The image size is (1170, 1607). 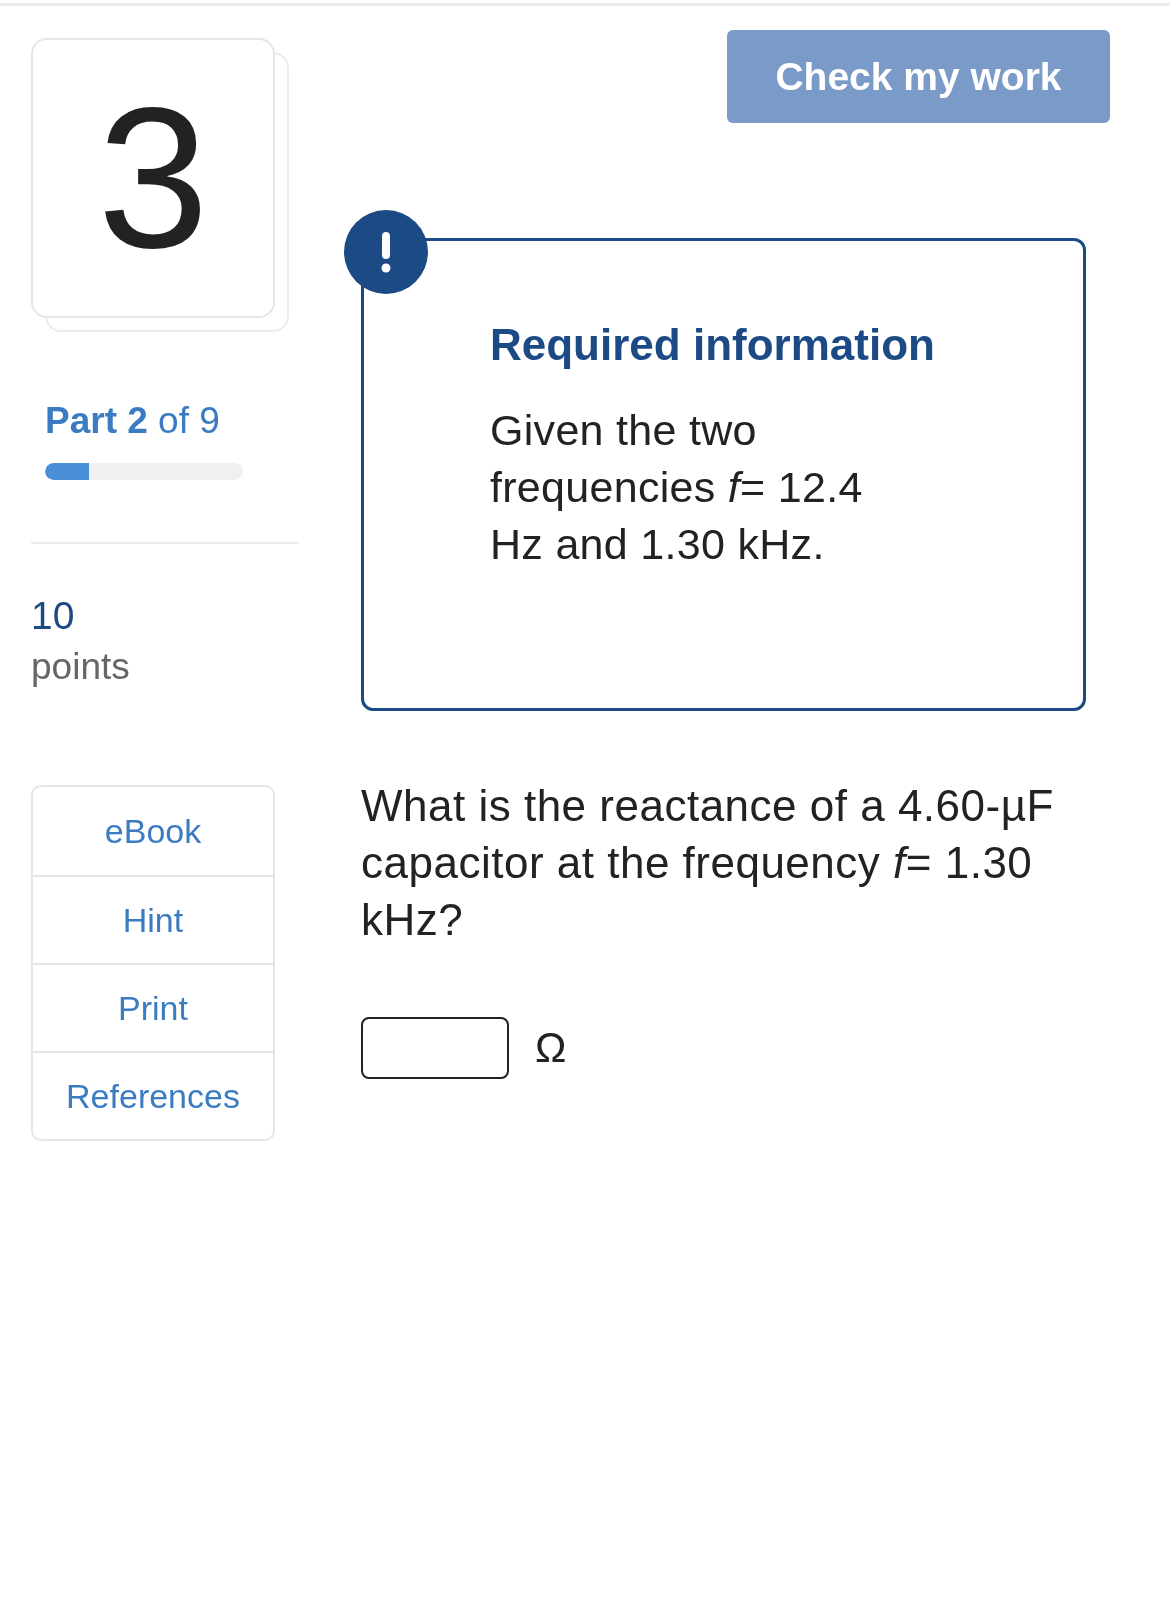 I want to click on info-title: Required information, so click(x=712, y=345).